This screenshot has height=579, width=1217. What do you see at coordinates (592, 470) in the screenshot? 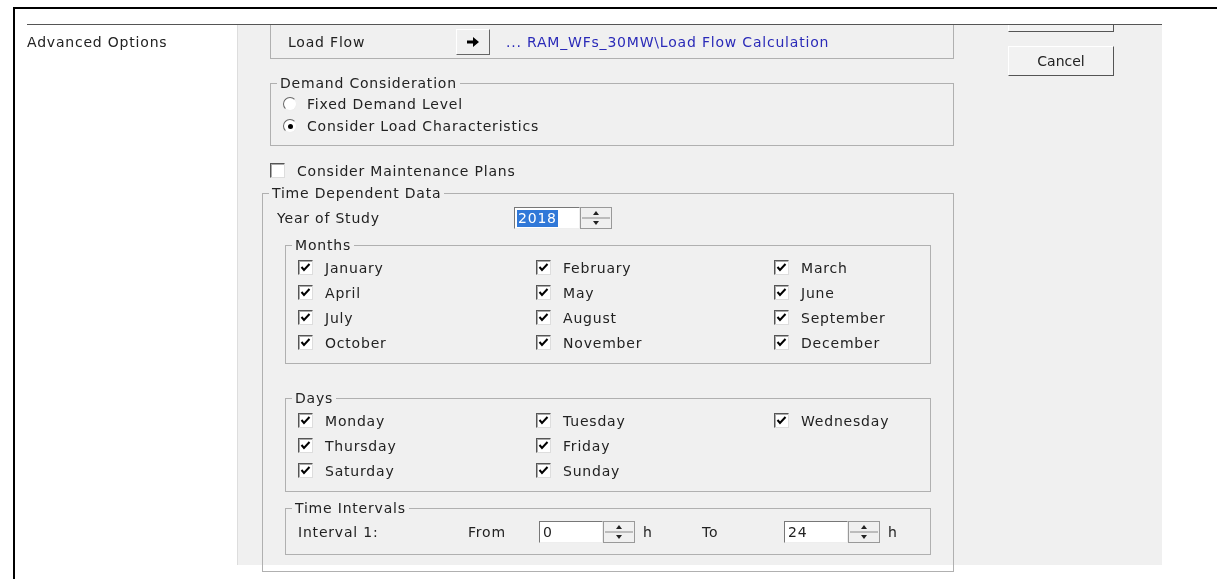
I see `checkbox-label: Sunday` at bounding box center [592, 470].